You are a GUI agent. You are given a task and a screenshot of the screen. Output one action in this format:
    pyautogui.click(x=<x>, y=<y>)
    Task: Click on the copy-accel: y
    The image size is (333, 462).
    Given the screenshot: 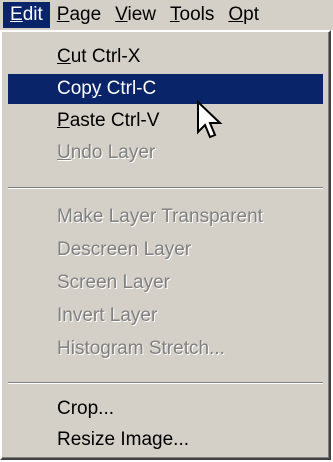 What is the action you would take?
    pyautogui.click(x=96, y=88)
    